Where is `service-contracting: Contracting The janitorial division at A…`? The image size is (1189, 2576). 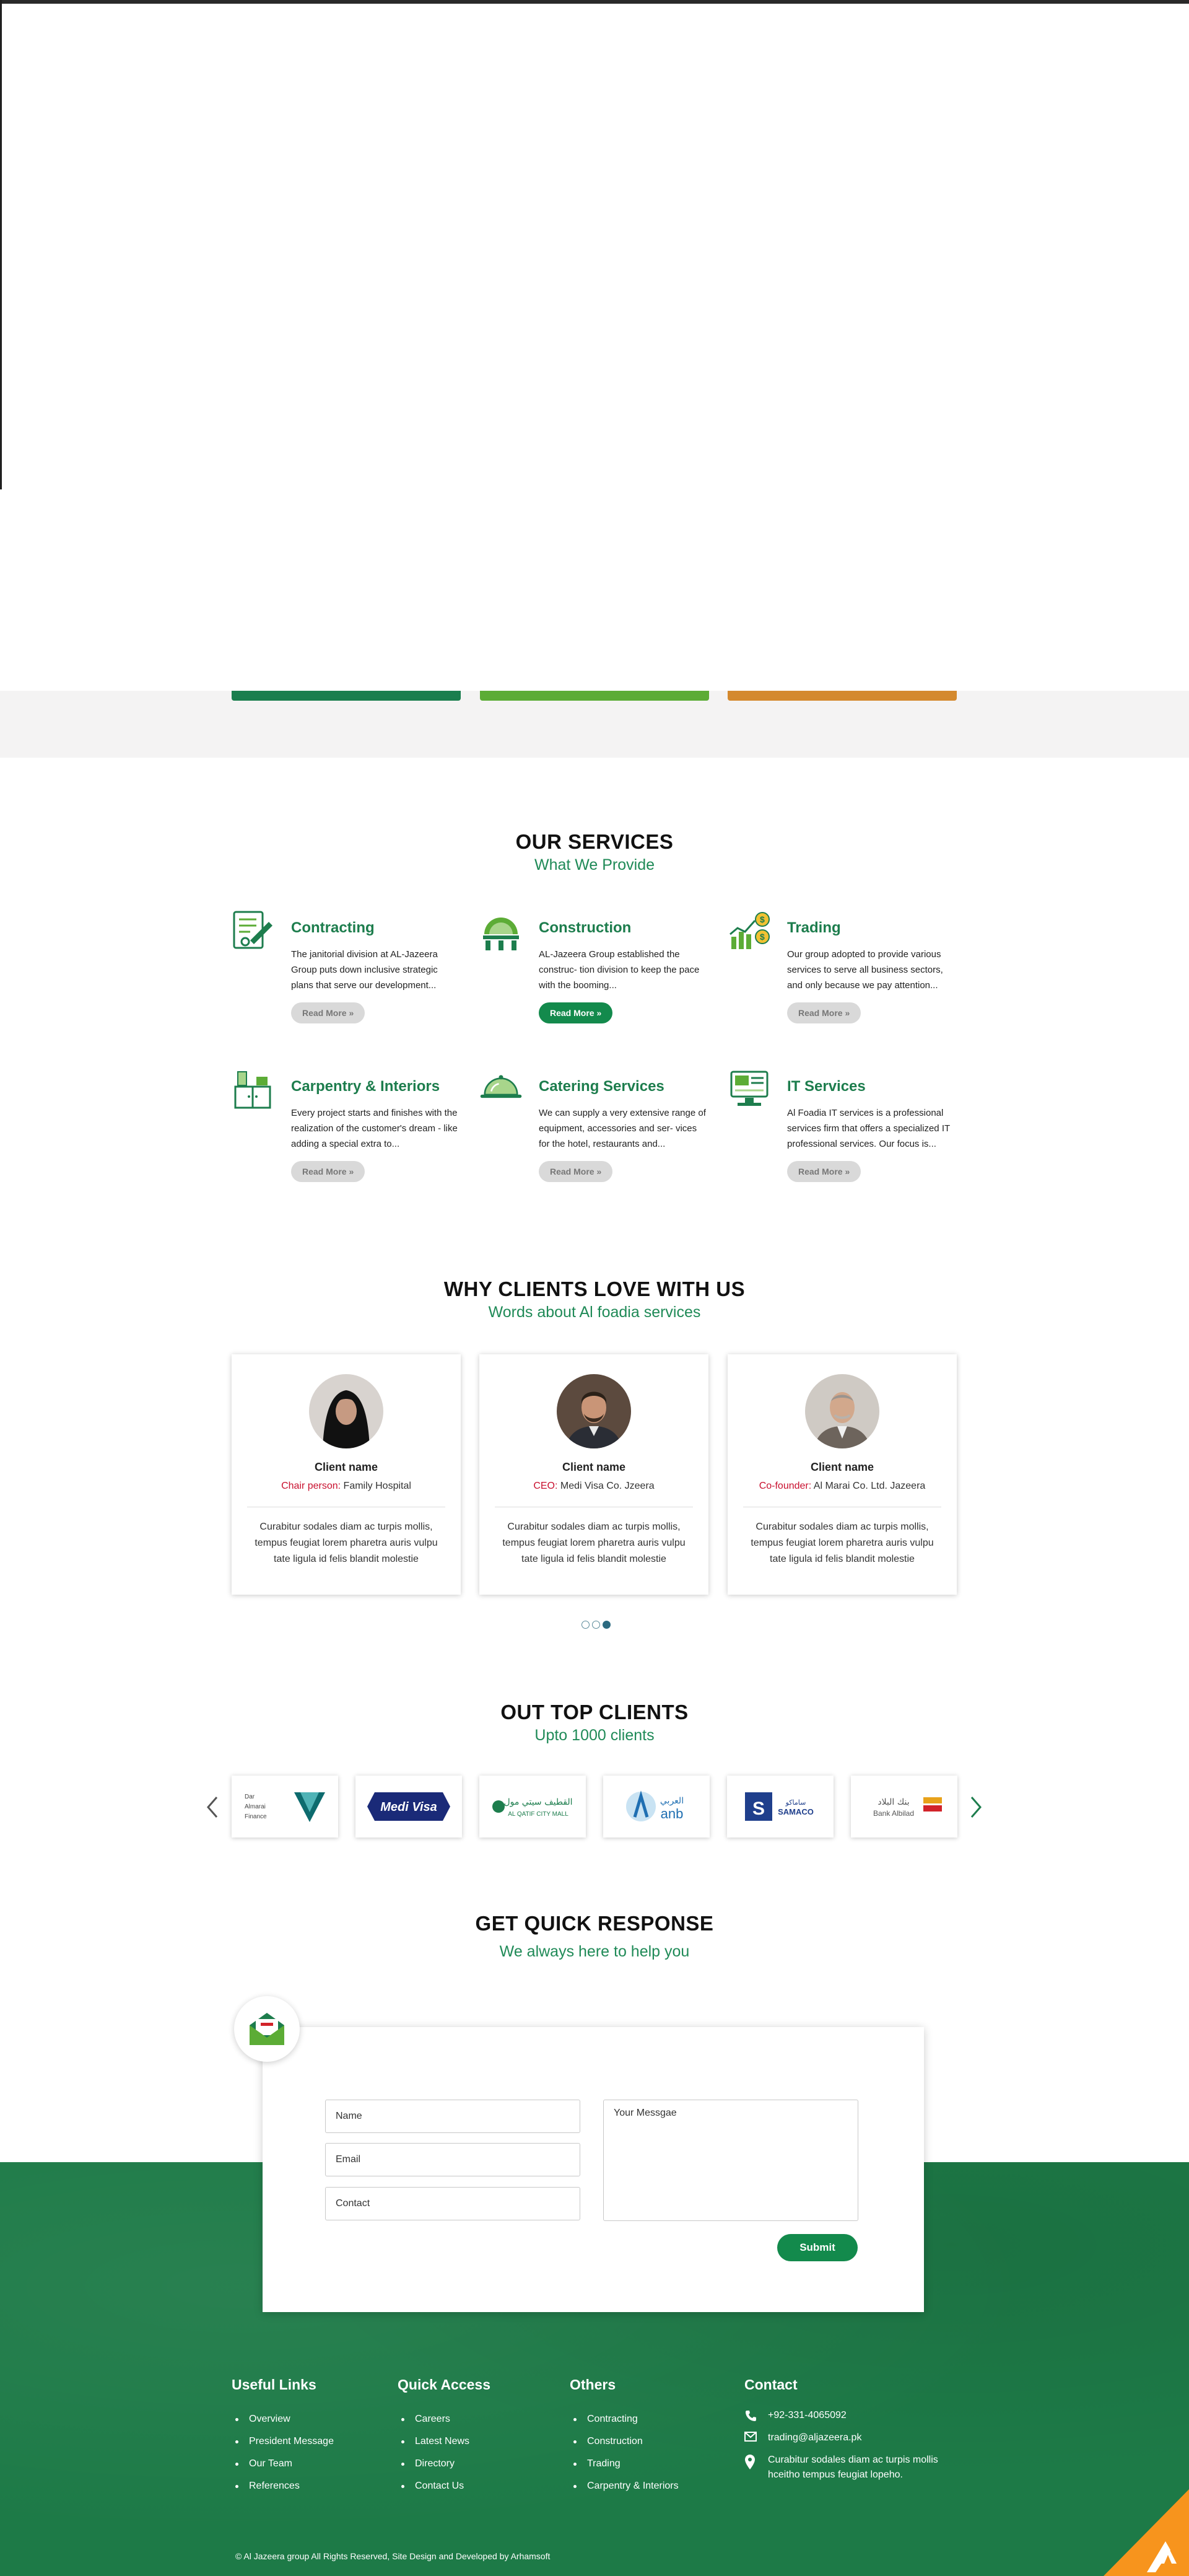 service-contracting: Contracting The janitorial division at A… is located at coordinates (349, 977).